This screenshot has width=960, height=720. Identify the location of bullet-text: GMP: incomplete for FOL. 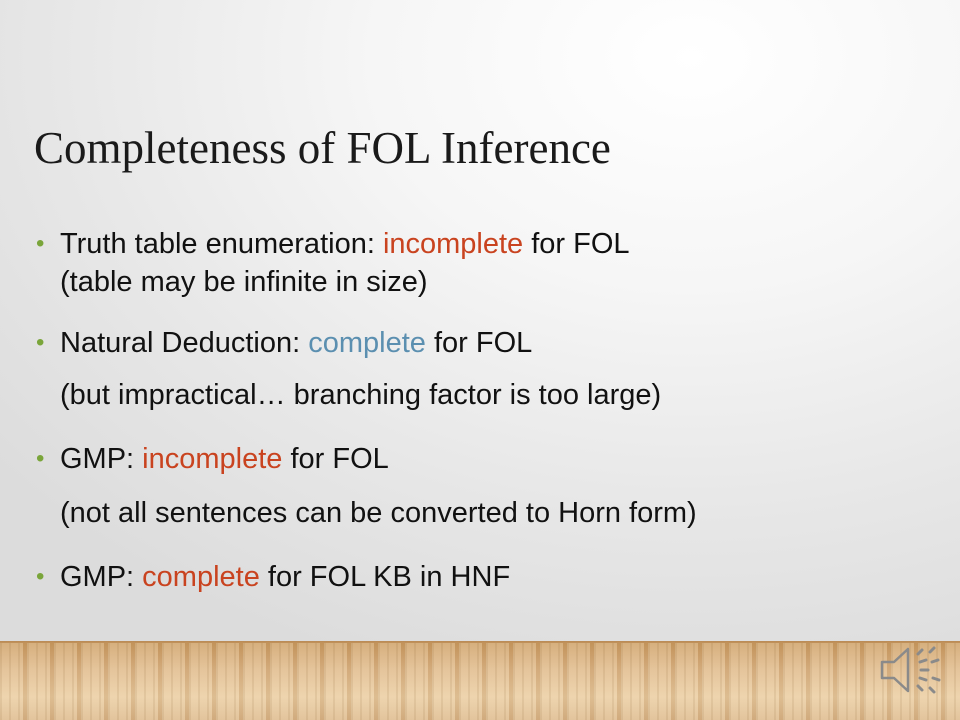
(224, 459).